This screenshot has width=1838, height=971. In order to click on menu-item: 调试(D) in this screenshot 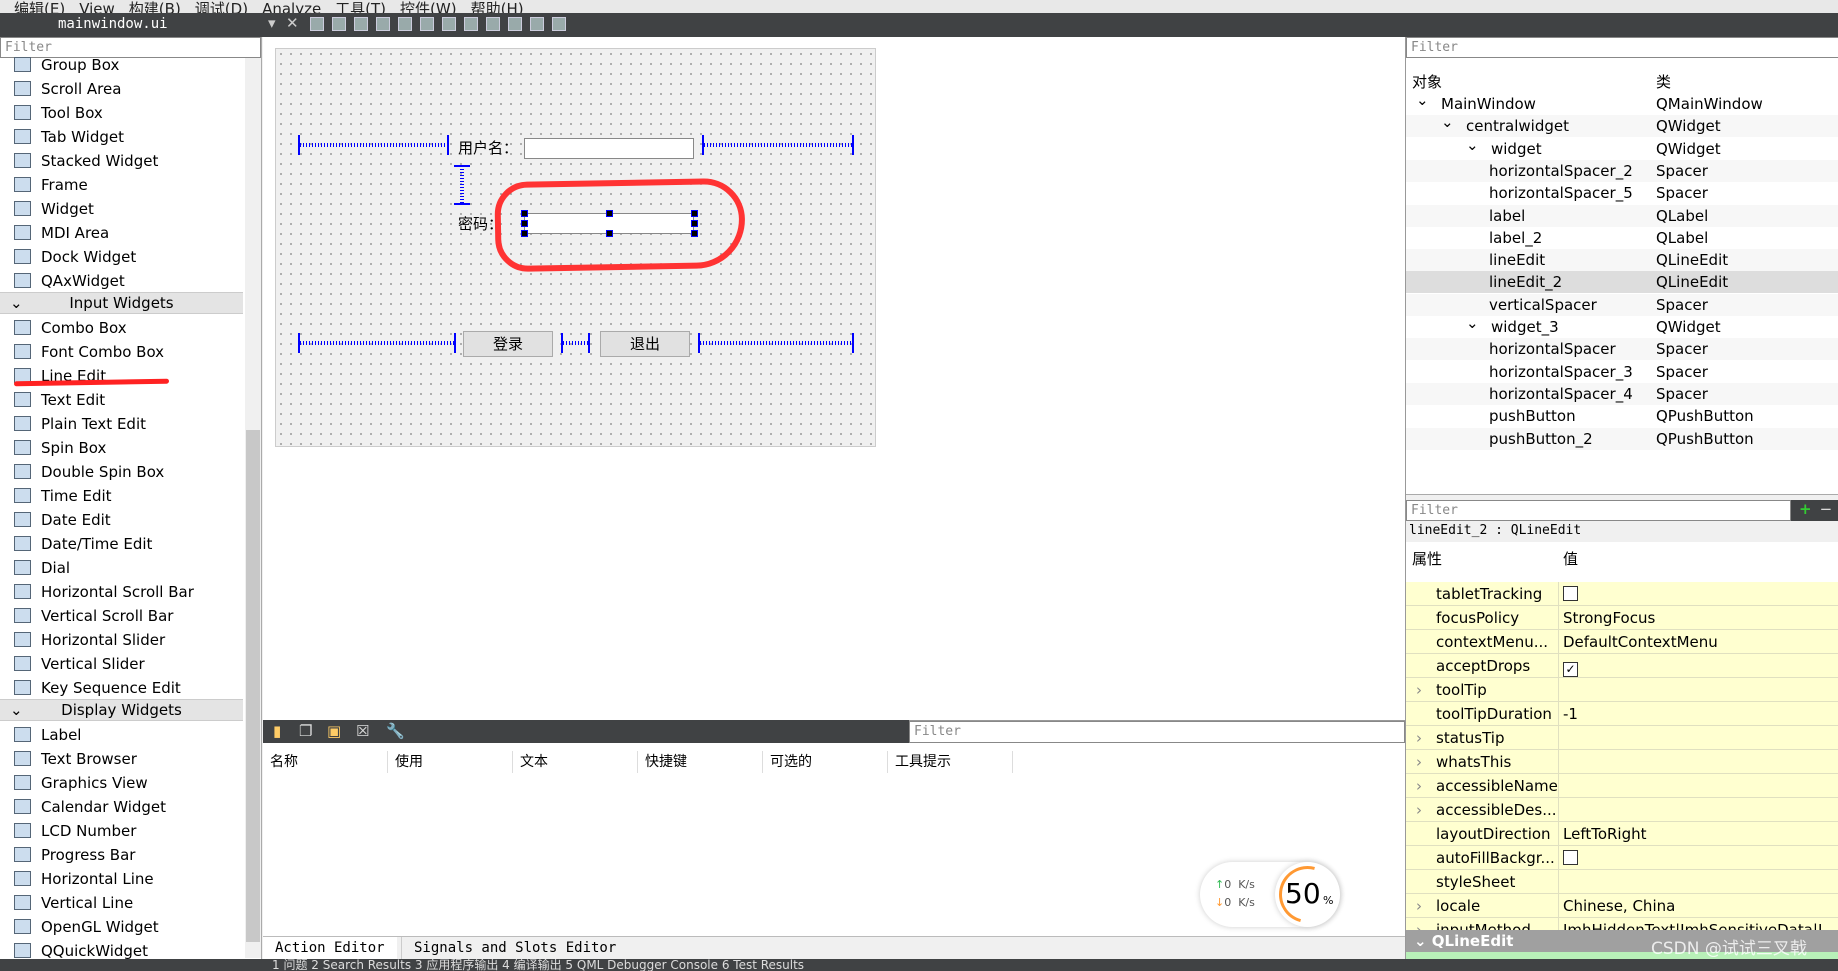, I will do `click(221, 6)`.